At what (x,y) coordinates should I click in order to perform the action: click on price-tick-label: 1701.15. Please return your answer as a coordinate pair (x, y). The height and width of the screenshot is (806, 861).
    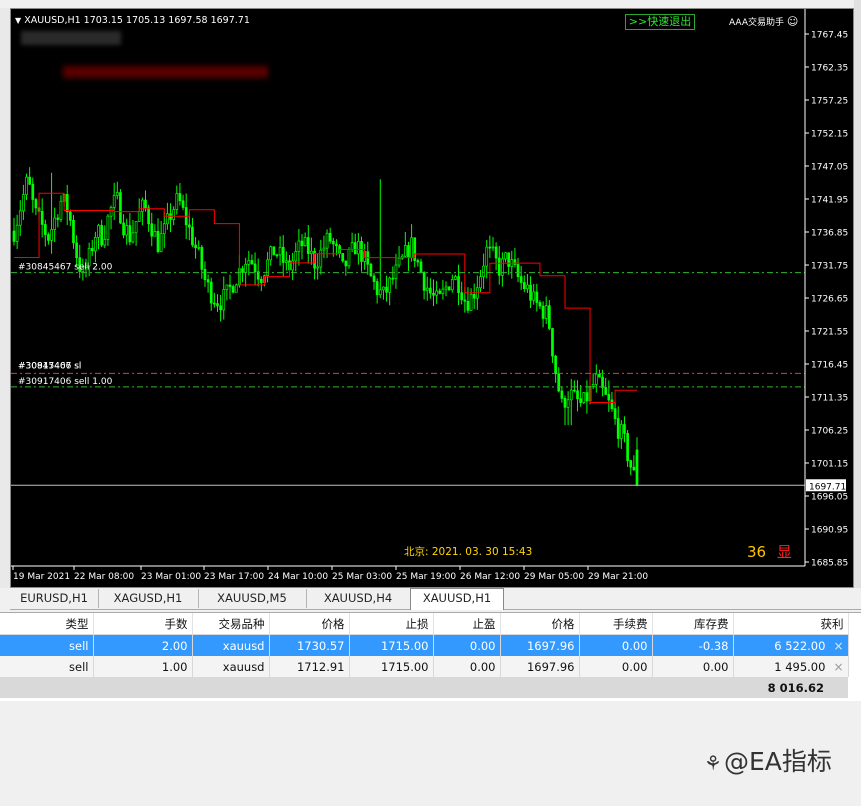
    Looking at the image, I should click on (829, 465).